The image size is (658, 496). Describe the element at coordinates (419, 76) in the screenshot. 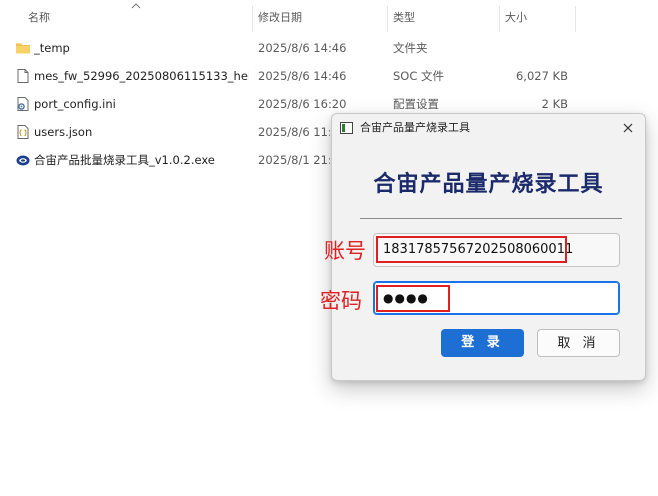

I see `file-type: SOC 文件` at that location.